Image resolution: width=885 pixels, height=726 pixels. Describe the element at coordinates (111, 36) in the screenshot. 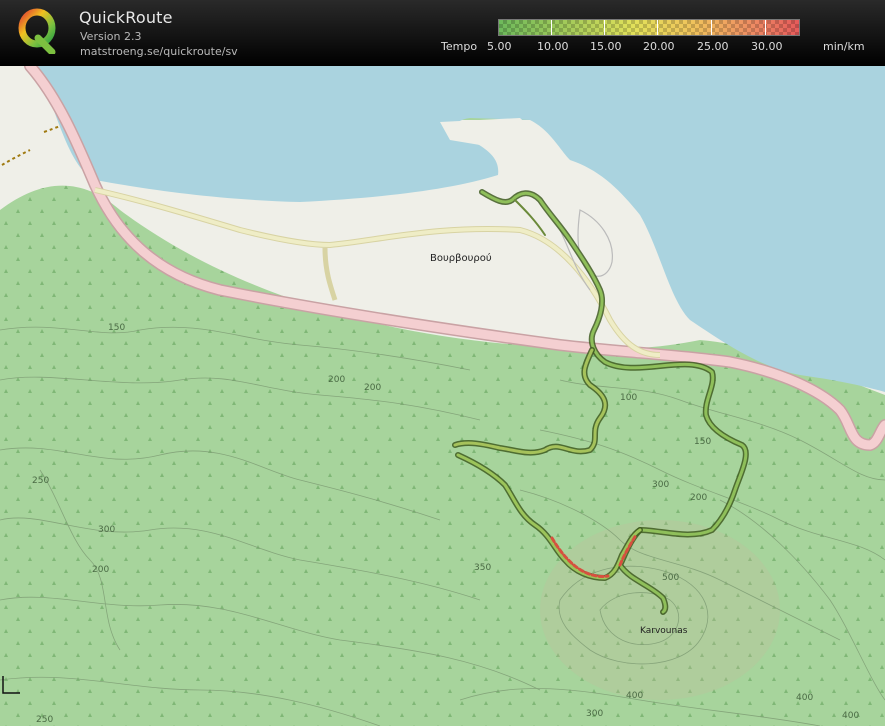

I see `app-version: Version 2.3` at that location.